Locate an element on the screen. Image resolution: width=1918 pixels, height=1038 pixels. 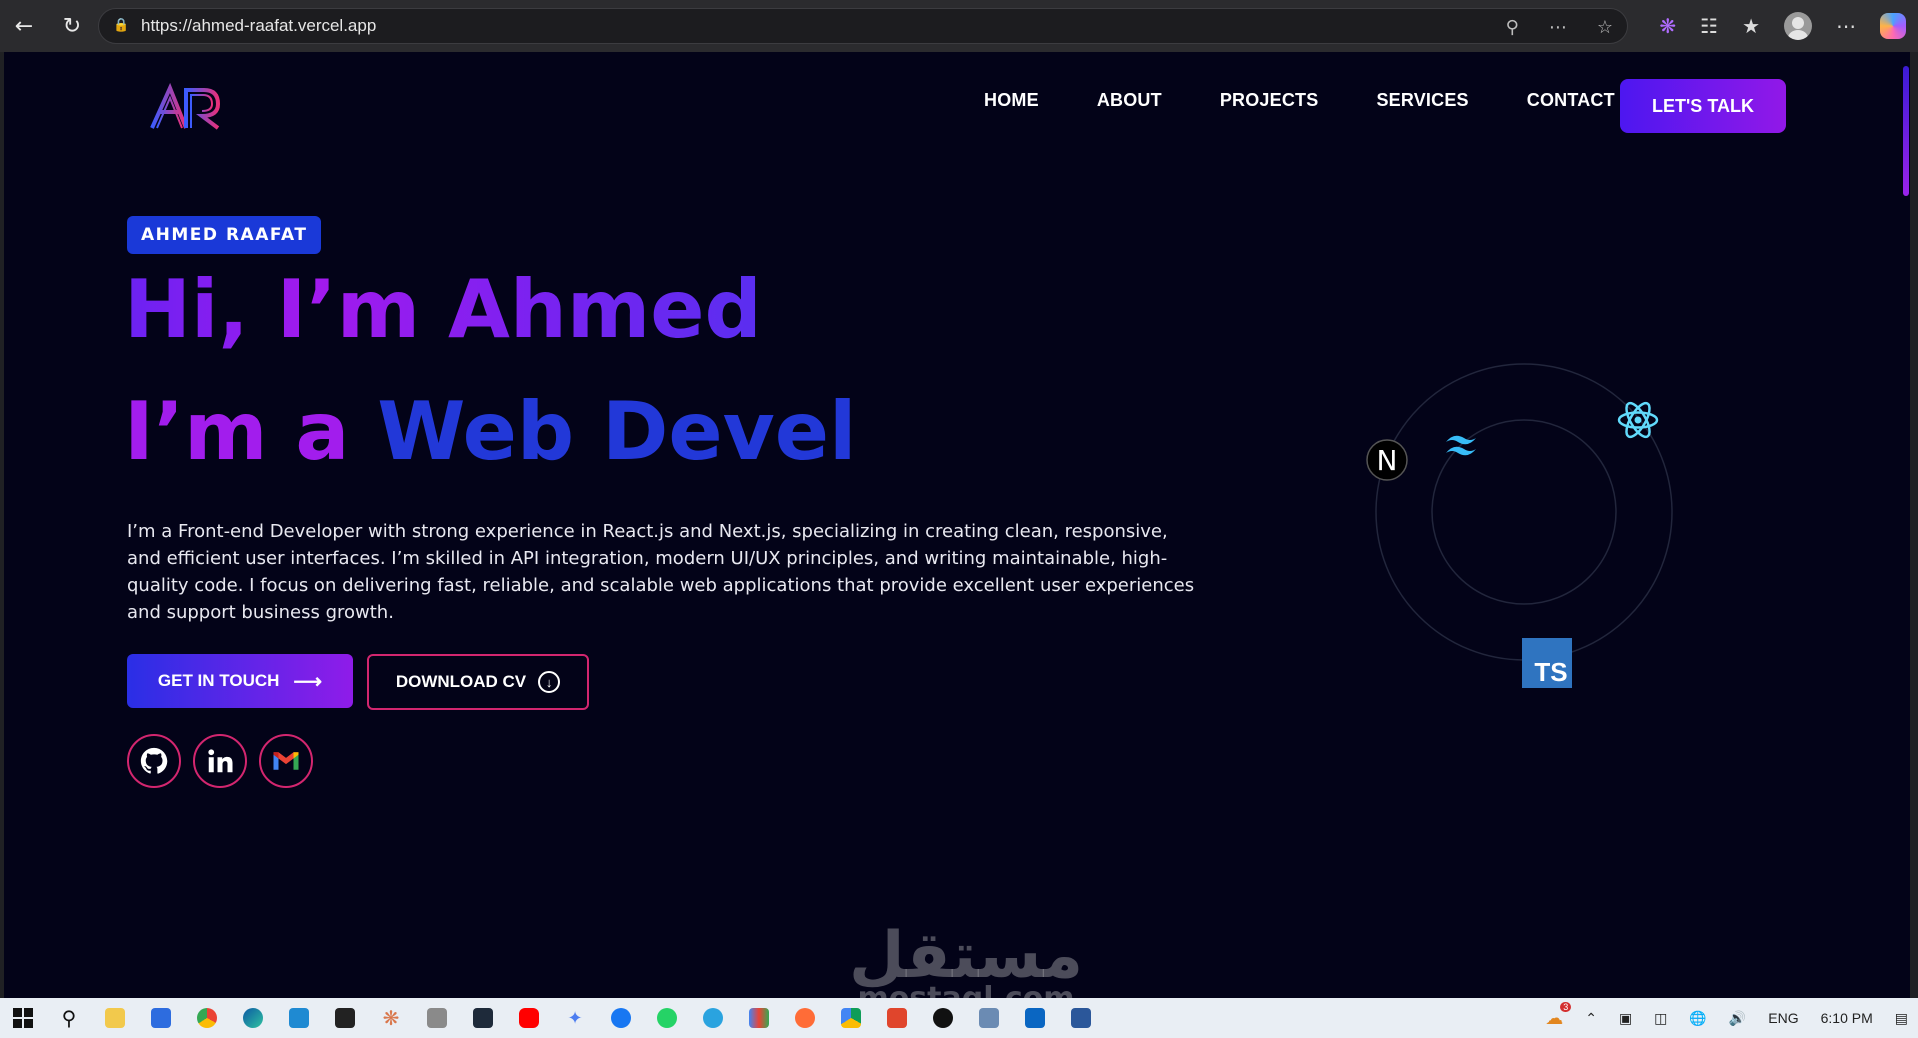
react-icon is located at coordinates (1638, 420).